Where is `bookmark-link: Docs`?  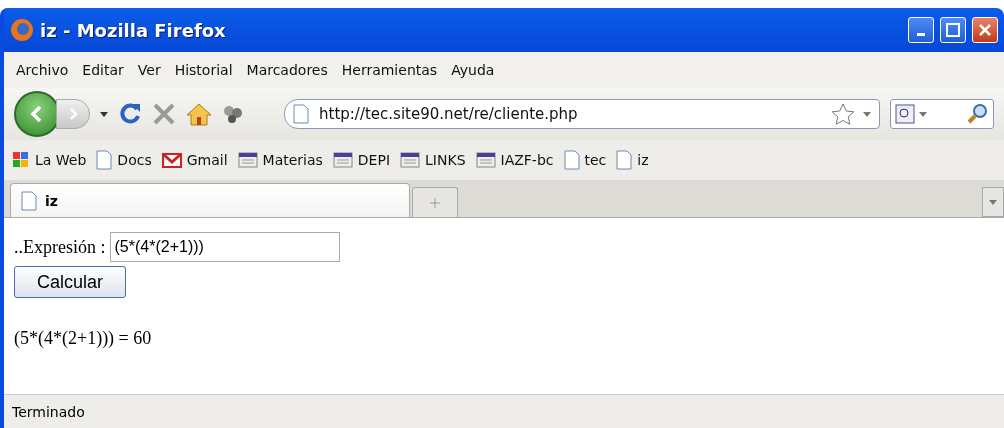 bookmark-link: Docs is located at coordinates (124, 160).